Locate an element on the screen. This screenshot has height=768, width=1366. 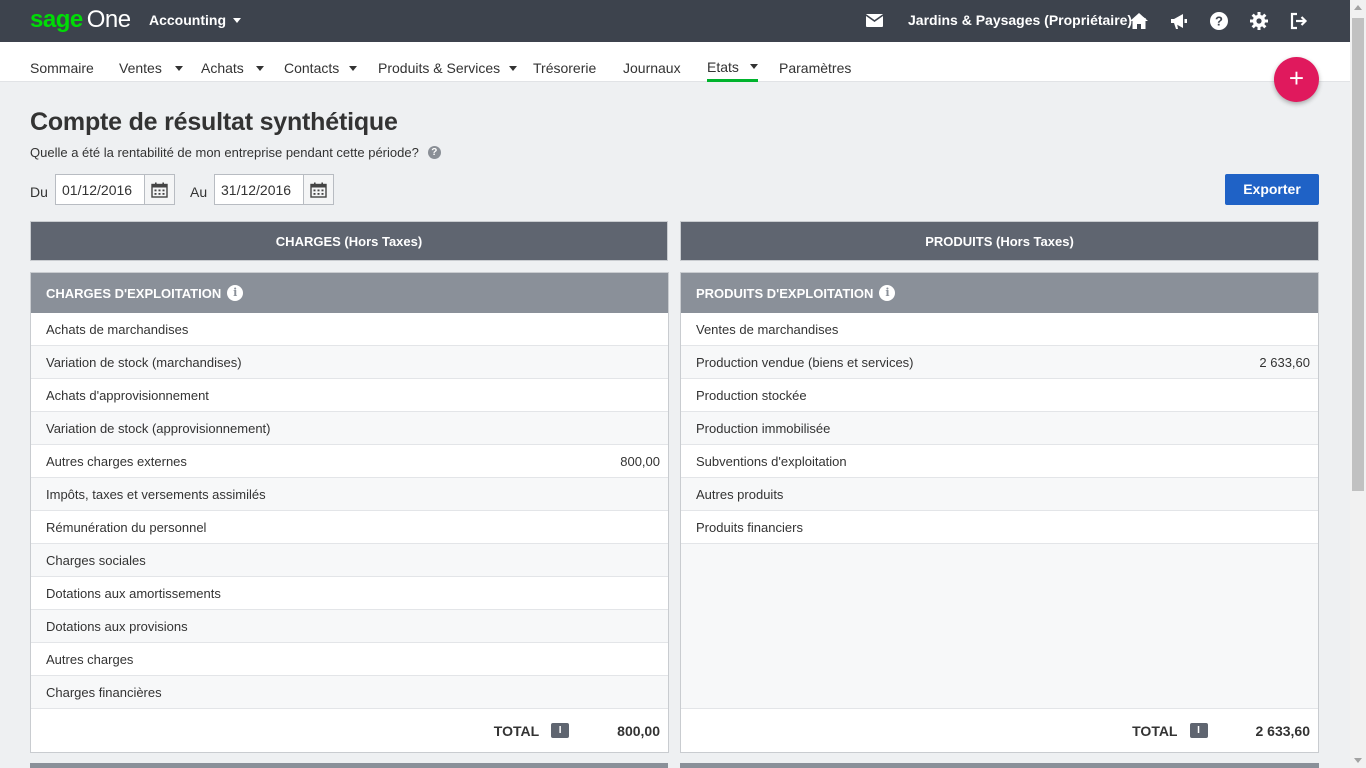
brand-sage: sage is located at coordinates (56, 19).